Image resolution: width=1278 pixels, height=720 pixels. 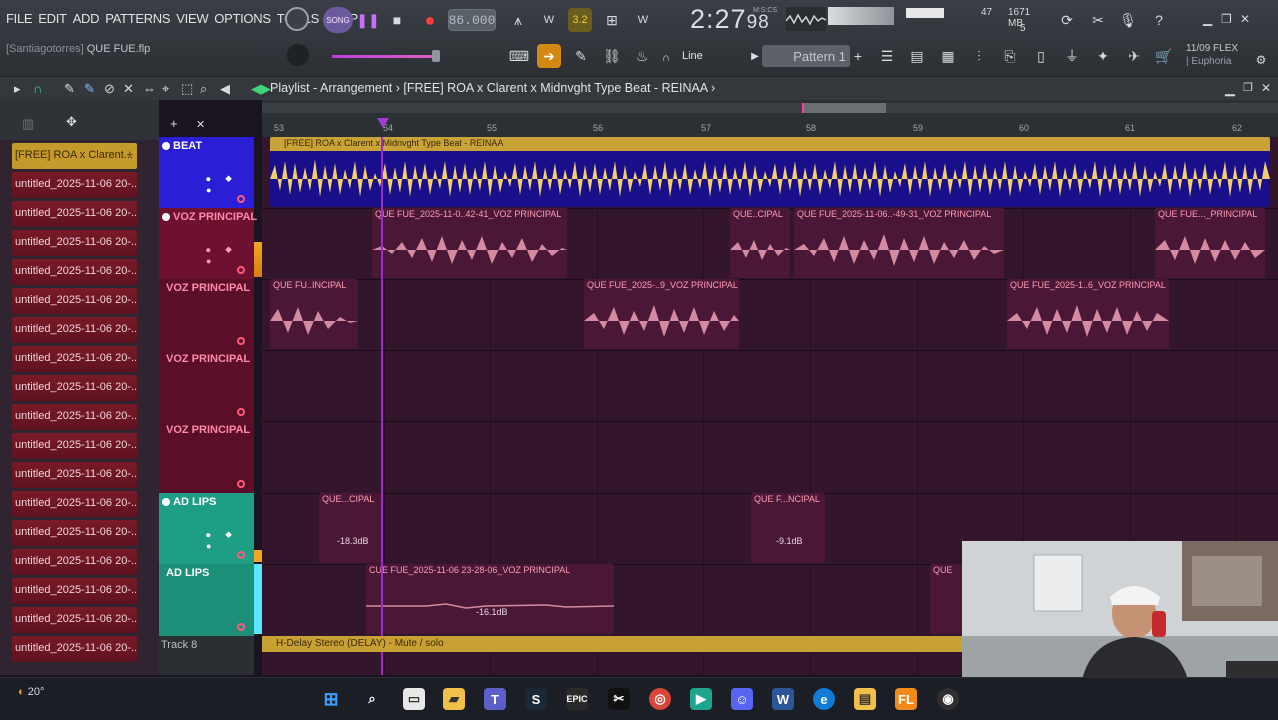 I want to click on file-folder-icon: ▰, so click(x=454, y=699).